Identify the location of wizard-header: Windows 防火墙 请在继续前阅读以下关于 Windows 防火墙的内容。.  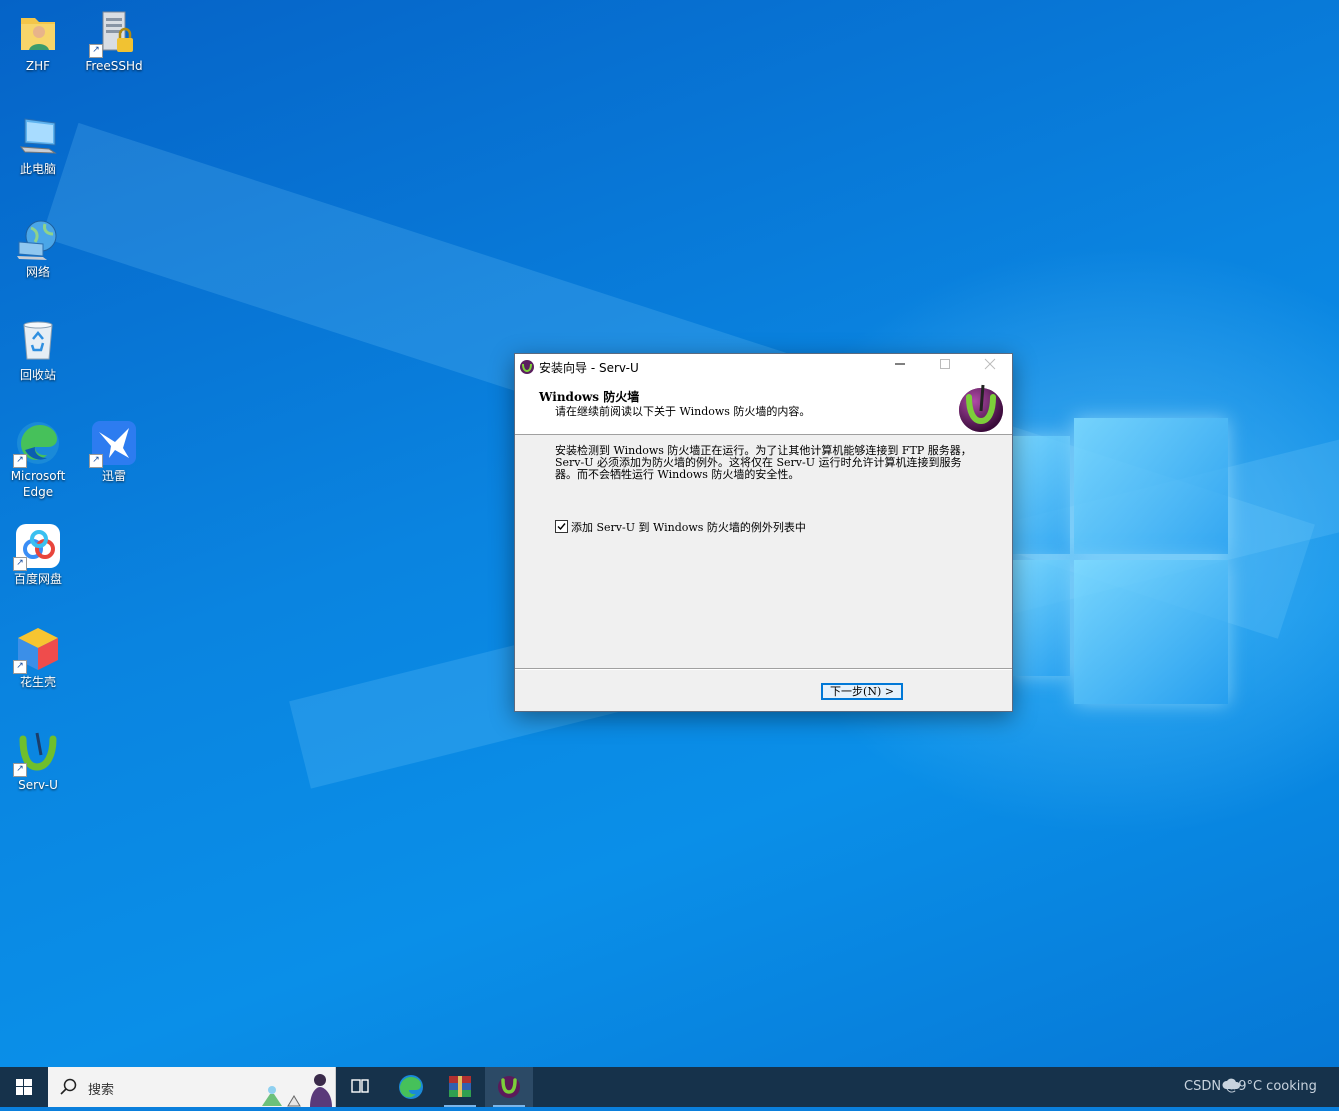
(763, 407).